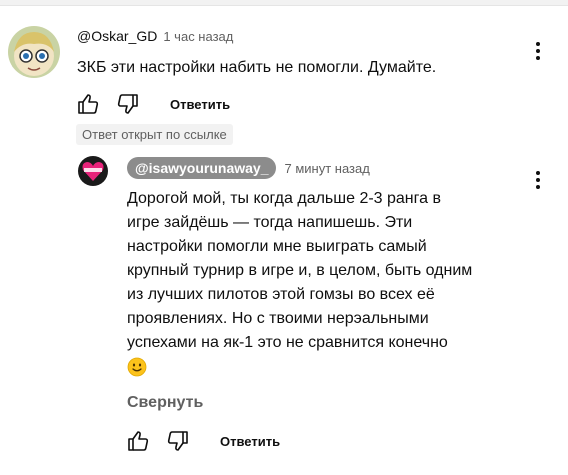 The image size is (568, 475). I want to click on reply-dislike-button, so click(178, 441).